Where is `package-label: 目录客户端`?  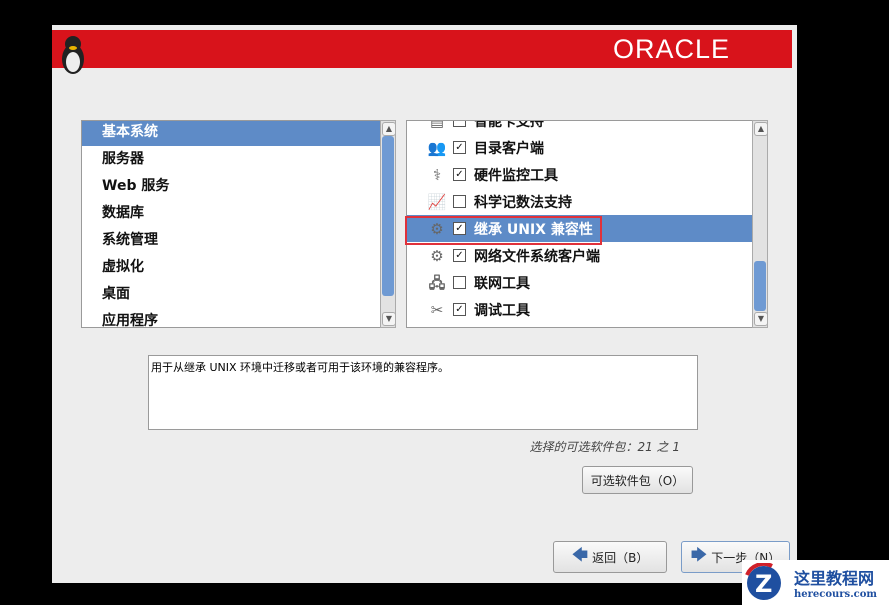 package-label: 目录客户端 is located at coordinates (509, 148).